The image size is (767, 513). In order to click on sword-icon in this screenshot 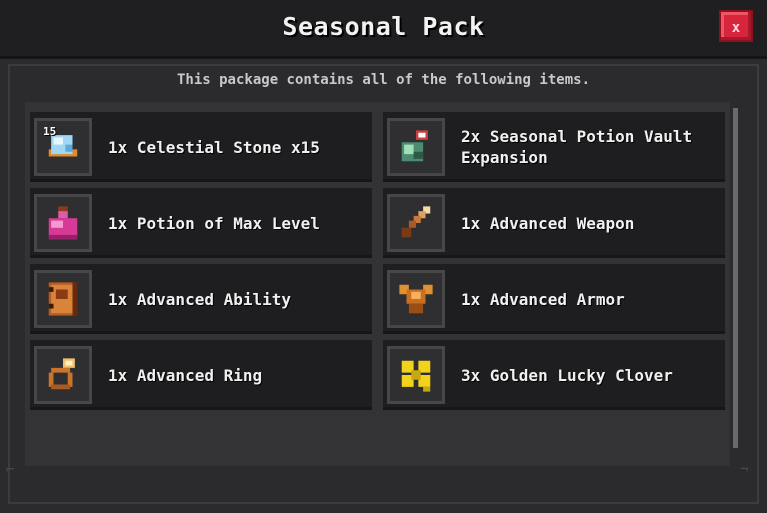, I will do `click(416, 222)`.